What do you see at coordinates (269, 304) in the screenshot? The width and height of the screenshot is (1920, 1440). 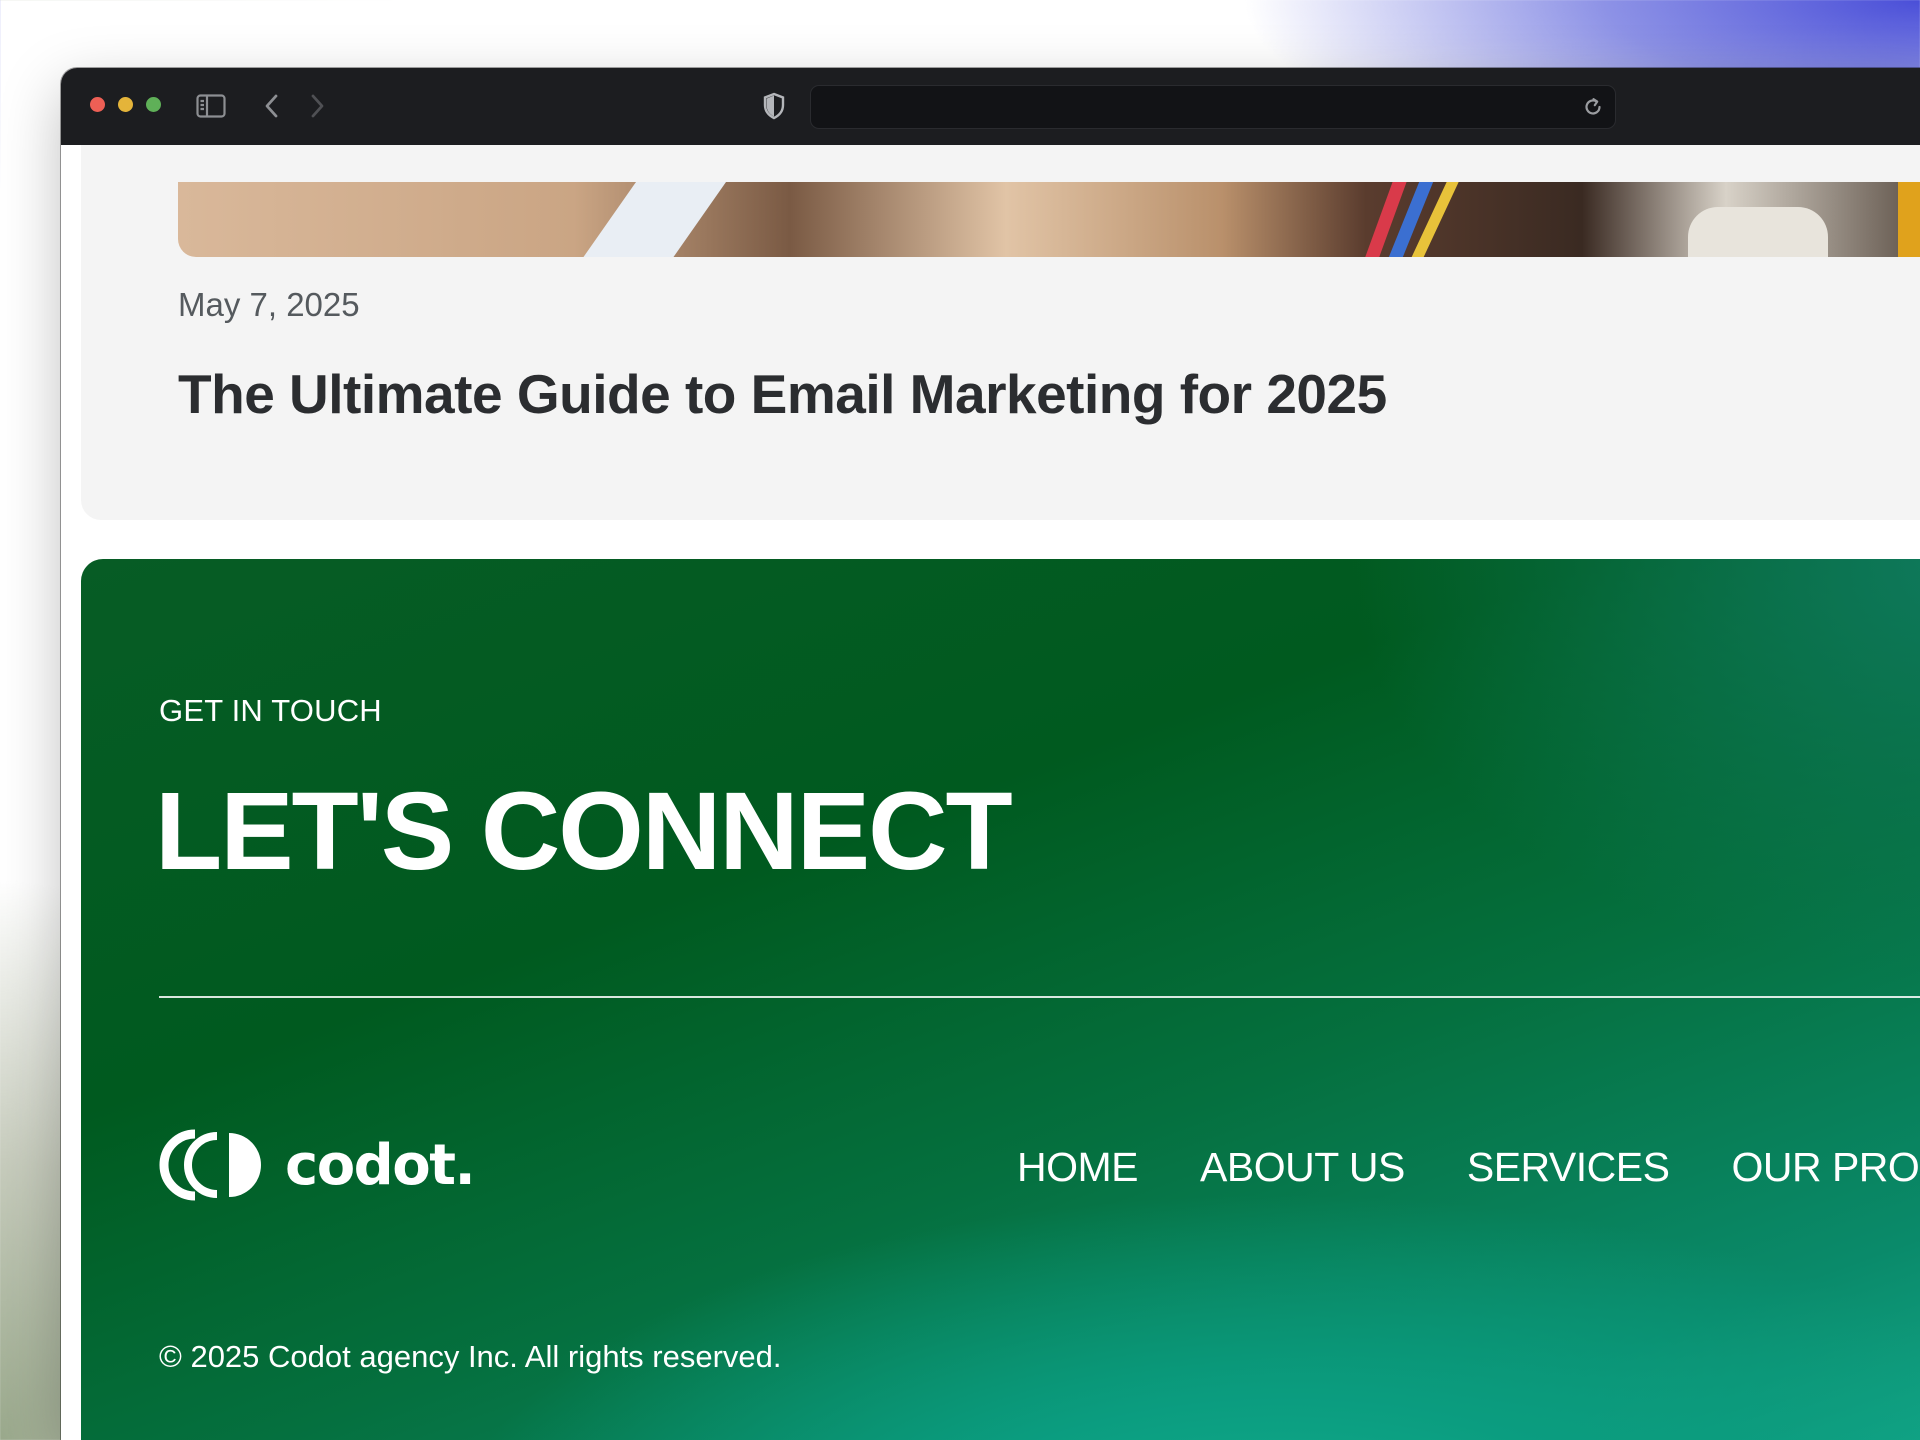 I see `post-date: May 7, 2025` at bounding box center [269, 304].